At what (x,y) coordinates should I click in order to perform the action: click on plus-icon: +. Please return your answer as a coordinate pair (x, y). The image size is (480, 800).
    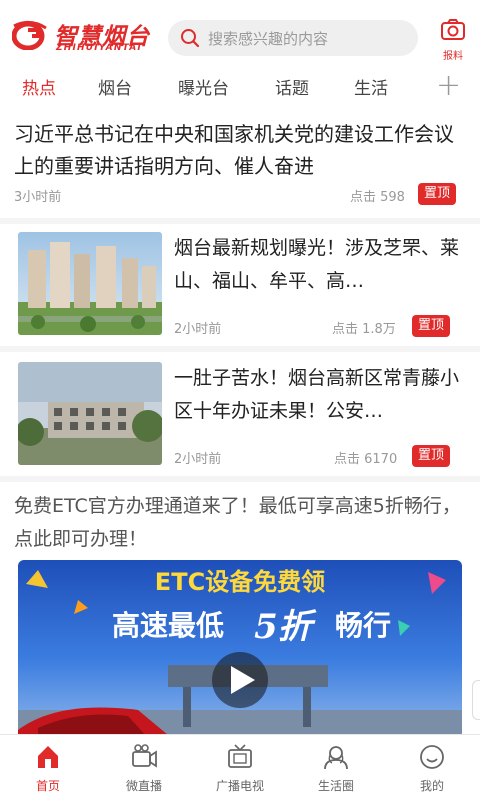
    Looking at the image, I should click on (448, 86).